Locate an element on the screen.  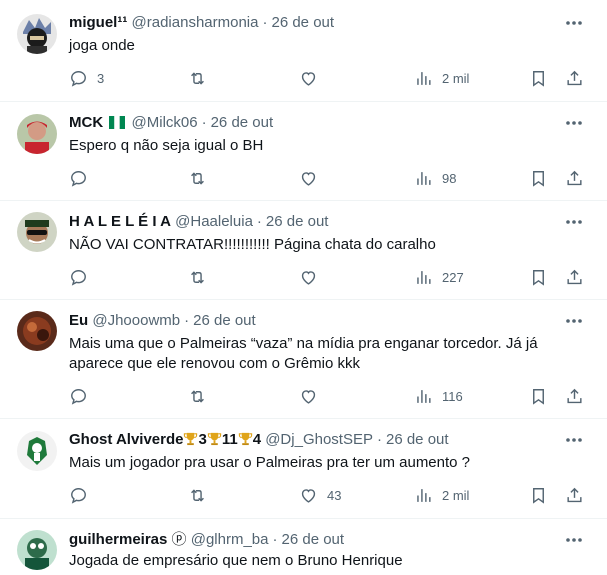
view-count: 2 mil is located at coordinates (456, 78).